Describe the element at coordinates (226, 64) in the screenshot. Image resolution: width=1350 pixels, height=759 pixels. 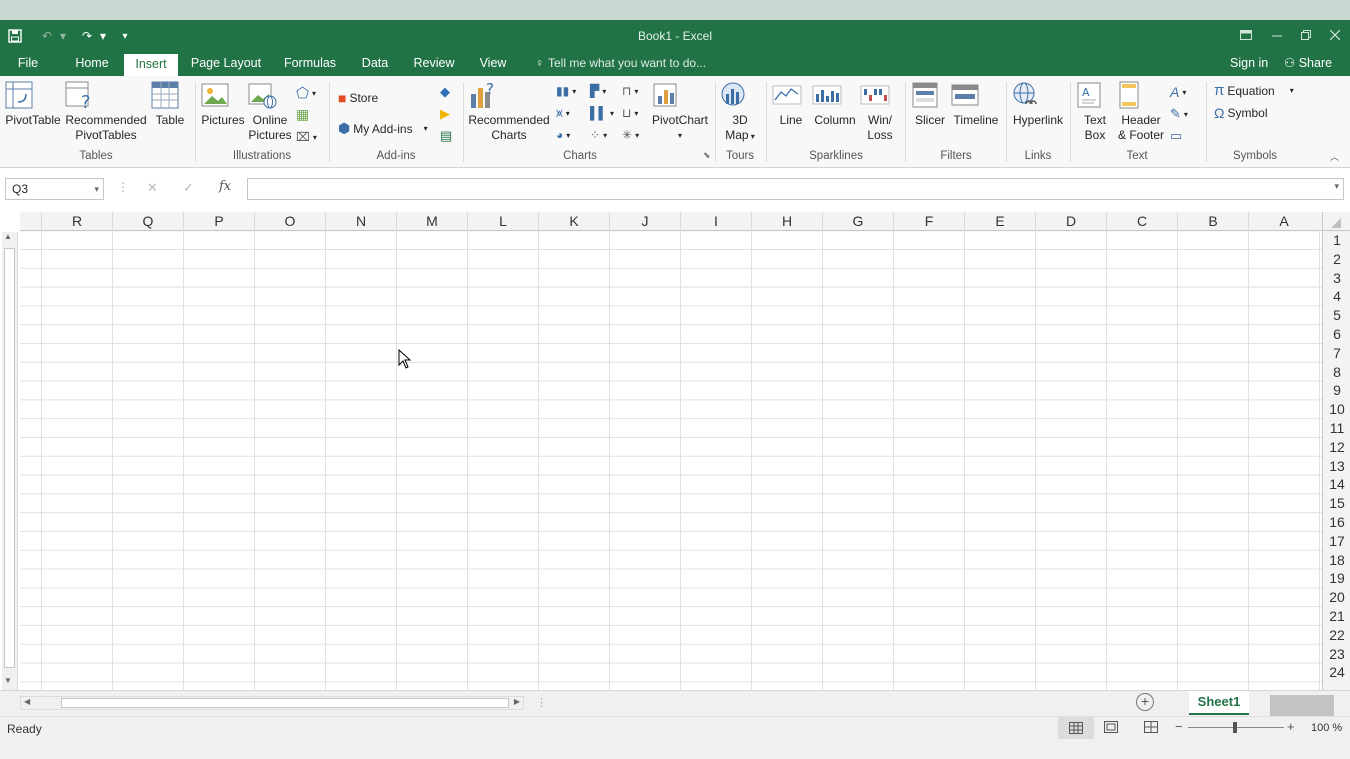
I see `tab-page-layout: Page Layout` at that location.